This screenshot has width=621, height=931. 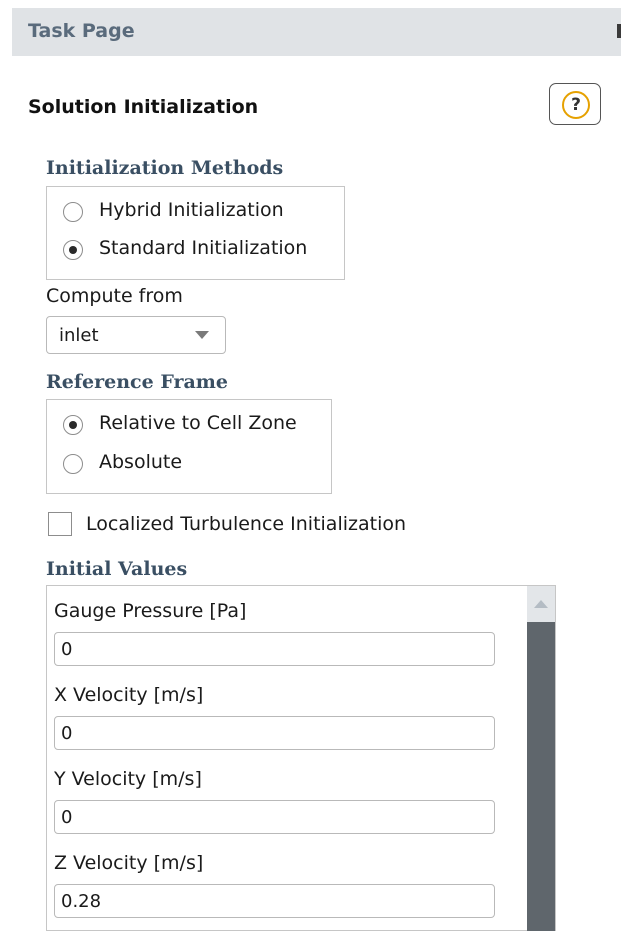 What do you see at coordinates (191, 210) in the screenshot?
I see `radio-label: Hybrid Initialization` at bounding box center [191, 210].